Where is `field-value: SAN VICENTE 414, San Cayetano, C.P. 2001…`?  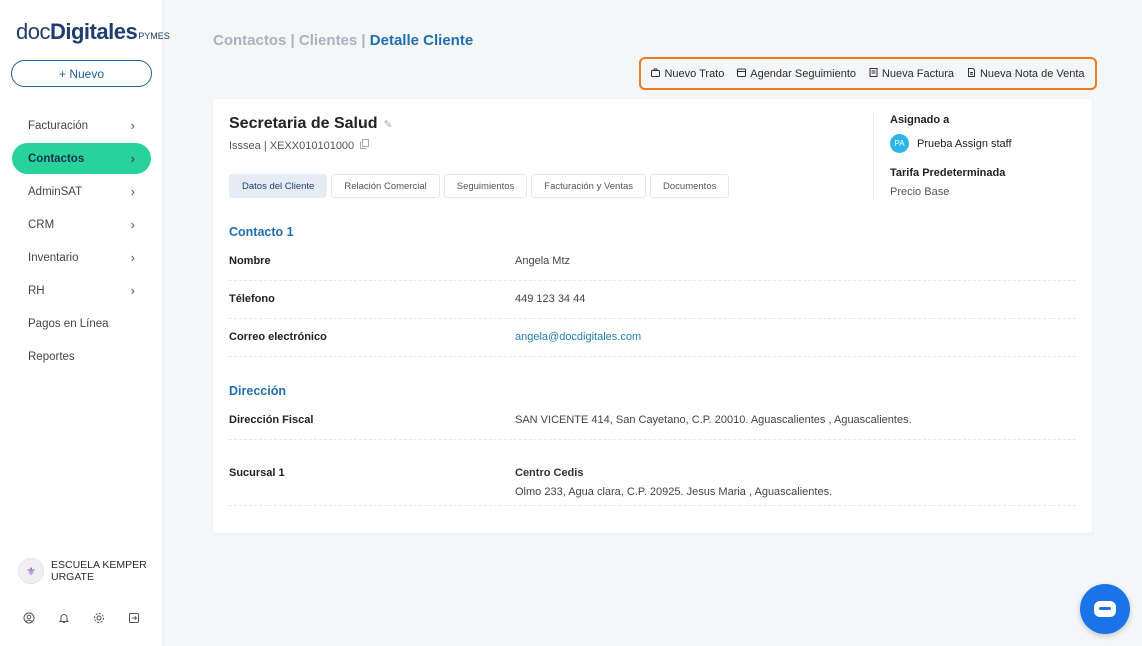 field-value: SAN VICENTE 414, San Cayetano, C.P. 2001… is located at coordinates (713, 420).